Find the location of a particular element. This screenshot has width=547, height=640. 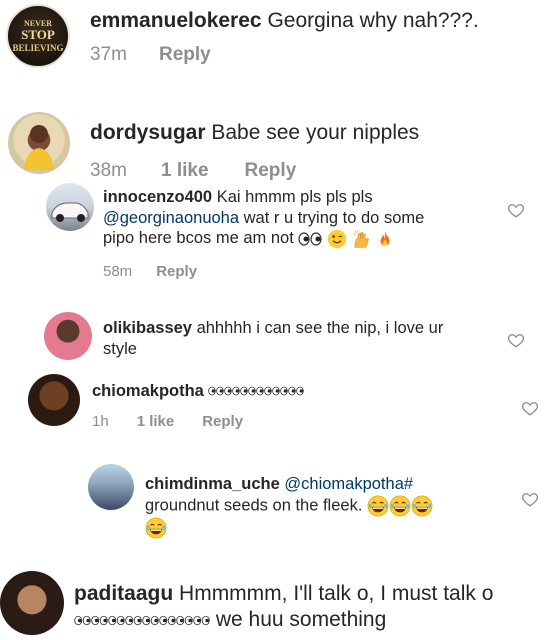

comment-text: Georgina why nah???. is located at coordinates (373, 20).